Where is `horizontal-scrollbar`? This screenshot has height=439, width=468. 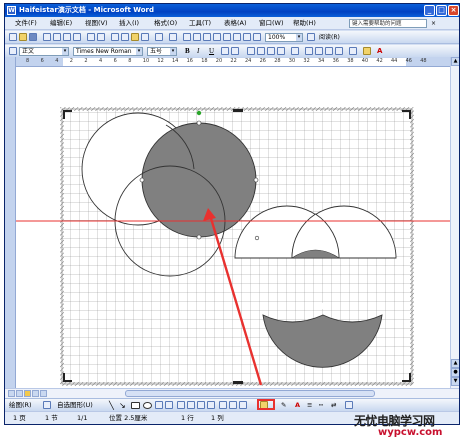 horizontal-scrollbar is located at coordinates (232, 393).